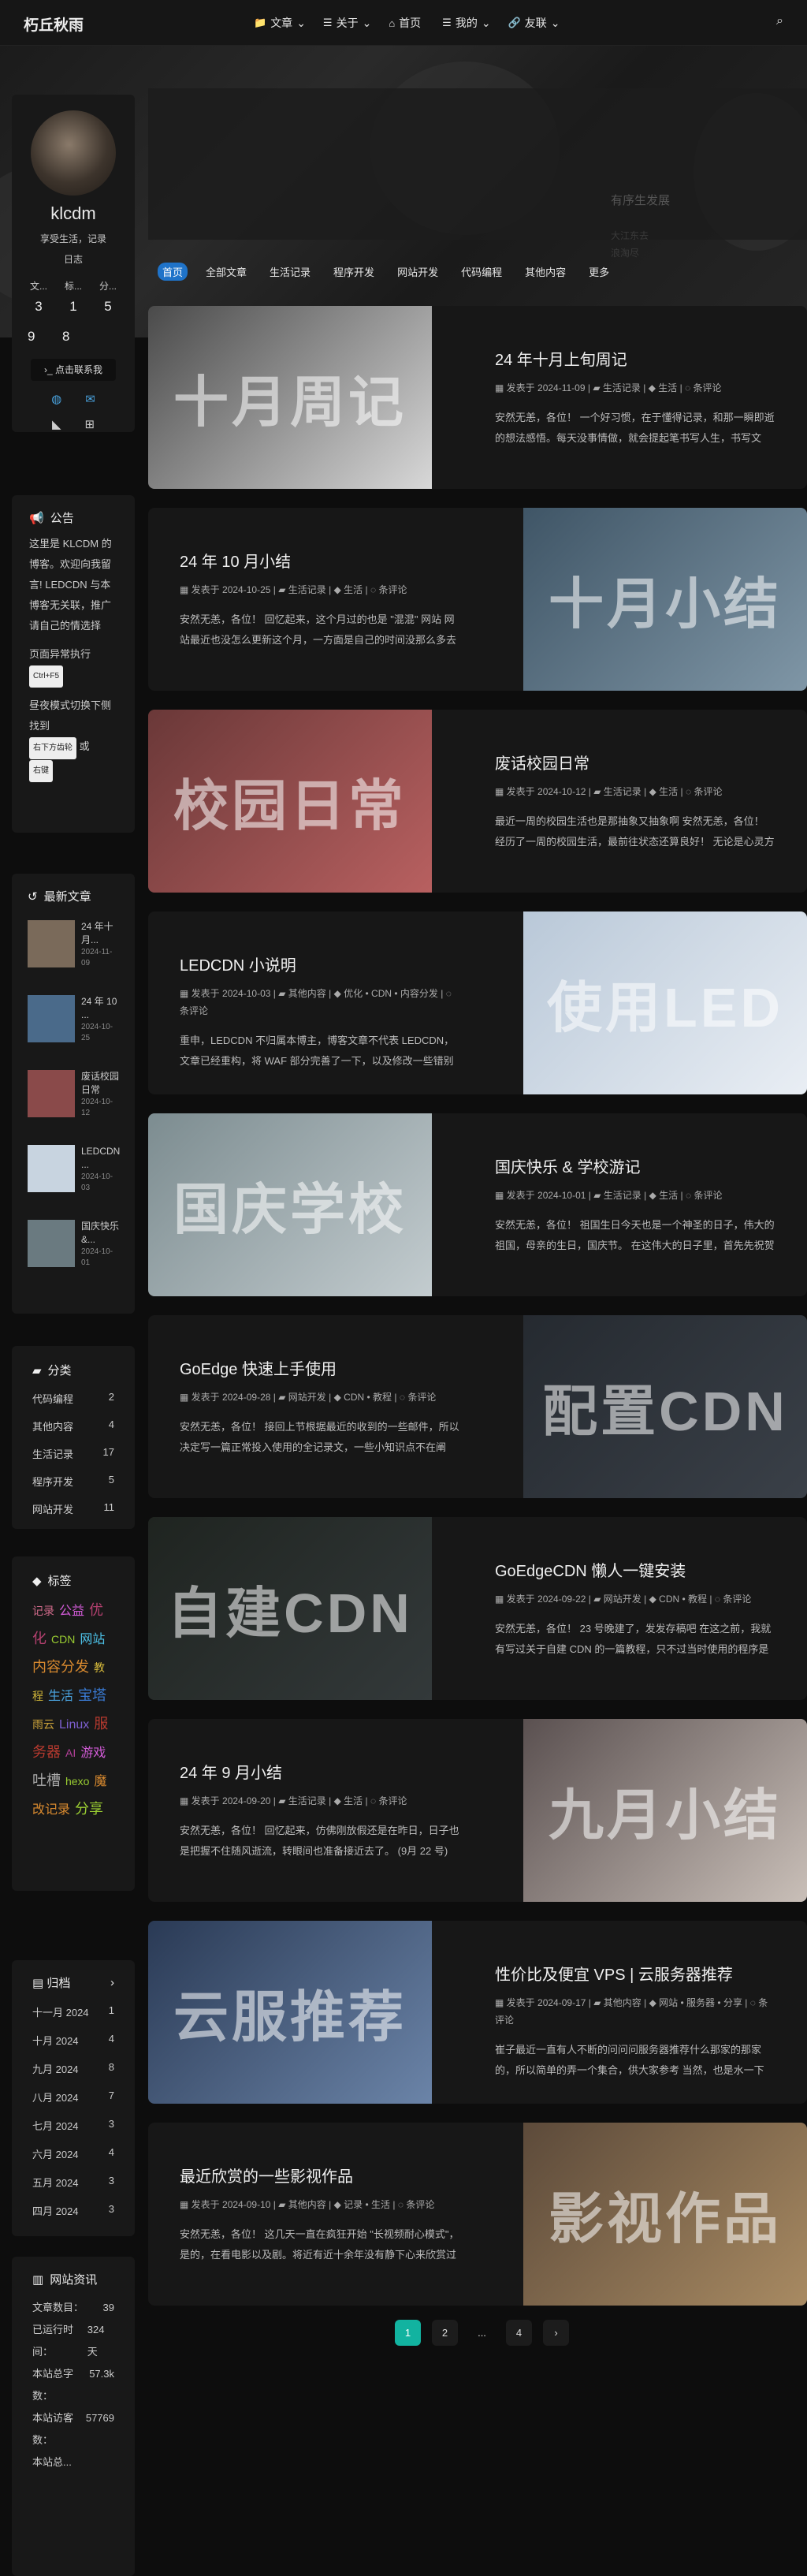 The height and width of the screenshot is (2576, 807). I want to click on post-title: GoEdgeCDN 懒人一键安装, so click(635, 1570).